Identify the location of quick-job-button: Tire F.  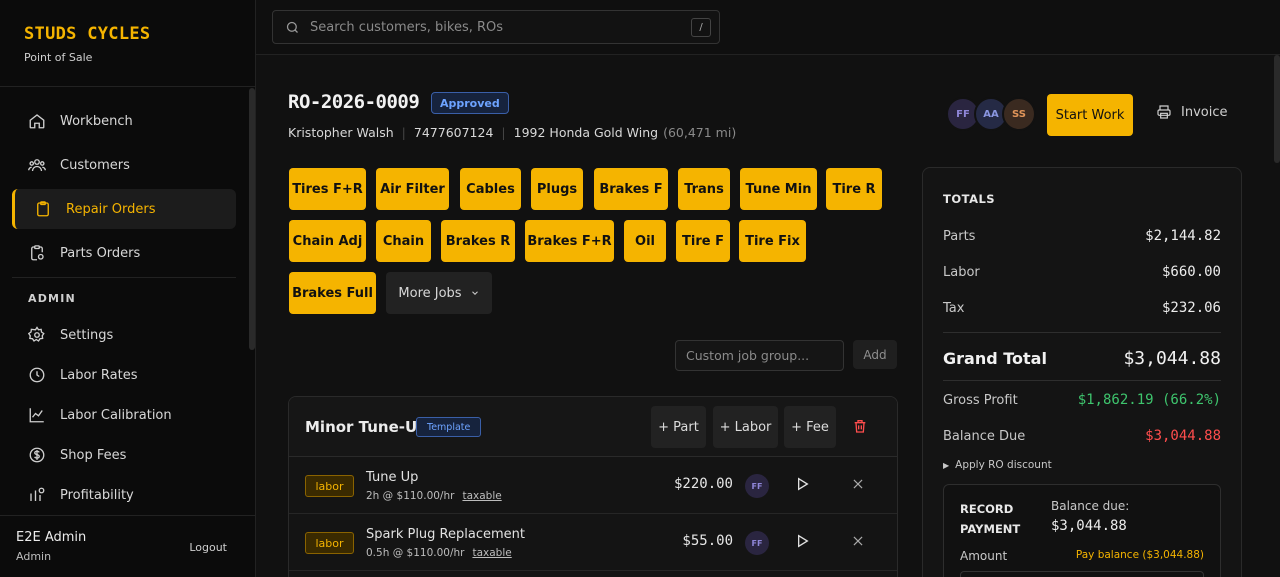
(703, 241).